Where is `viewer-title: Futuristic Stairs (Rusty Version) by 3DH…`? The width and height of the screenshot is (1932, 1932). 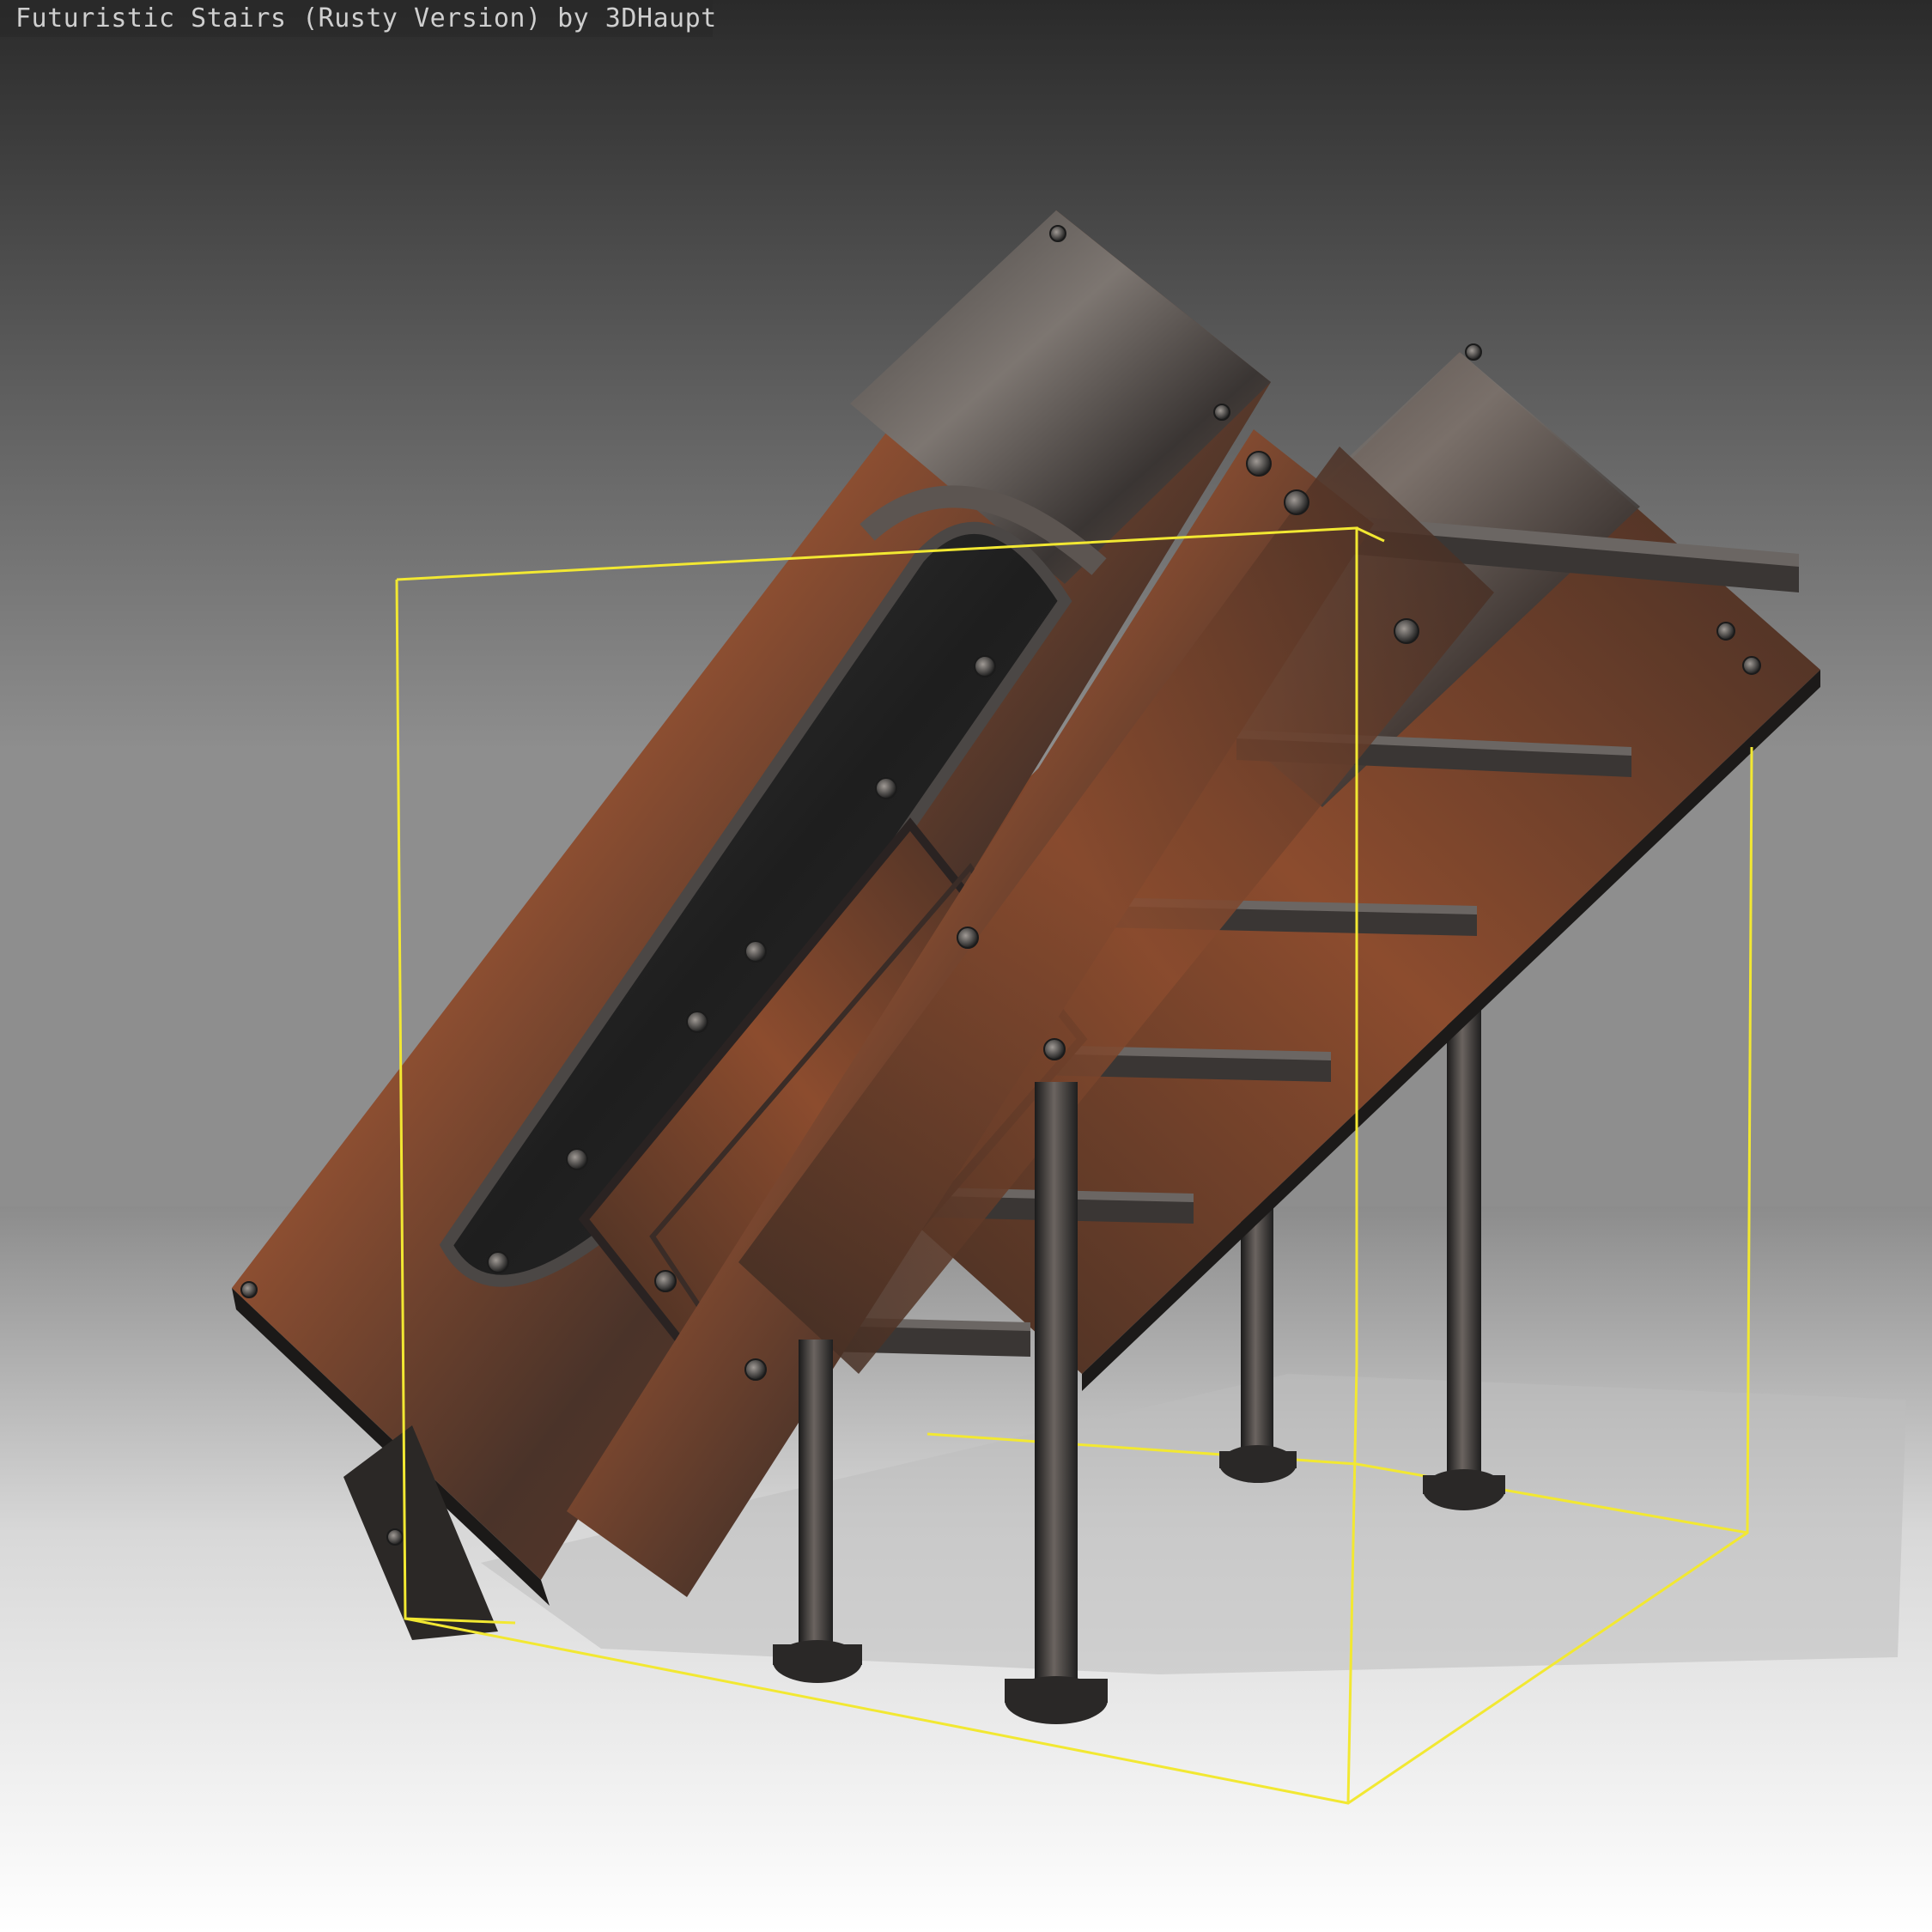 viewer-title: Futuristic Stairs (Rusty Version) by 3DH… is located at coordinates (358, 18).